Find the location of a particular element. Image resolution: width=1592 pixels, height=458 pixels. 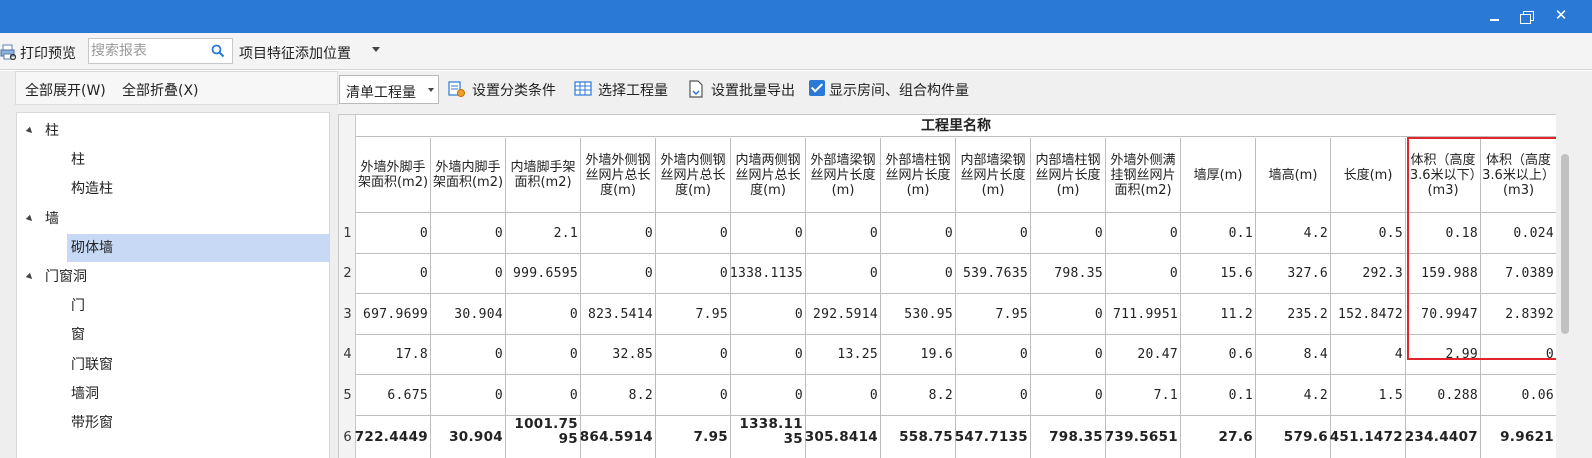

column-header: 外部墙柱钢丝网片长度(m) is located at coordinates (918, 175).